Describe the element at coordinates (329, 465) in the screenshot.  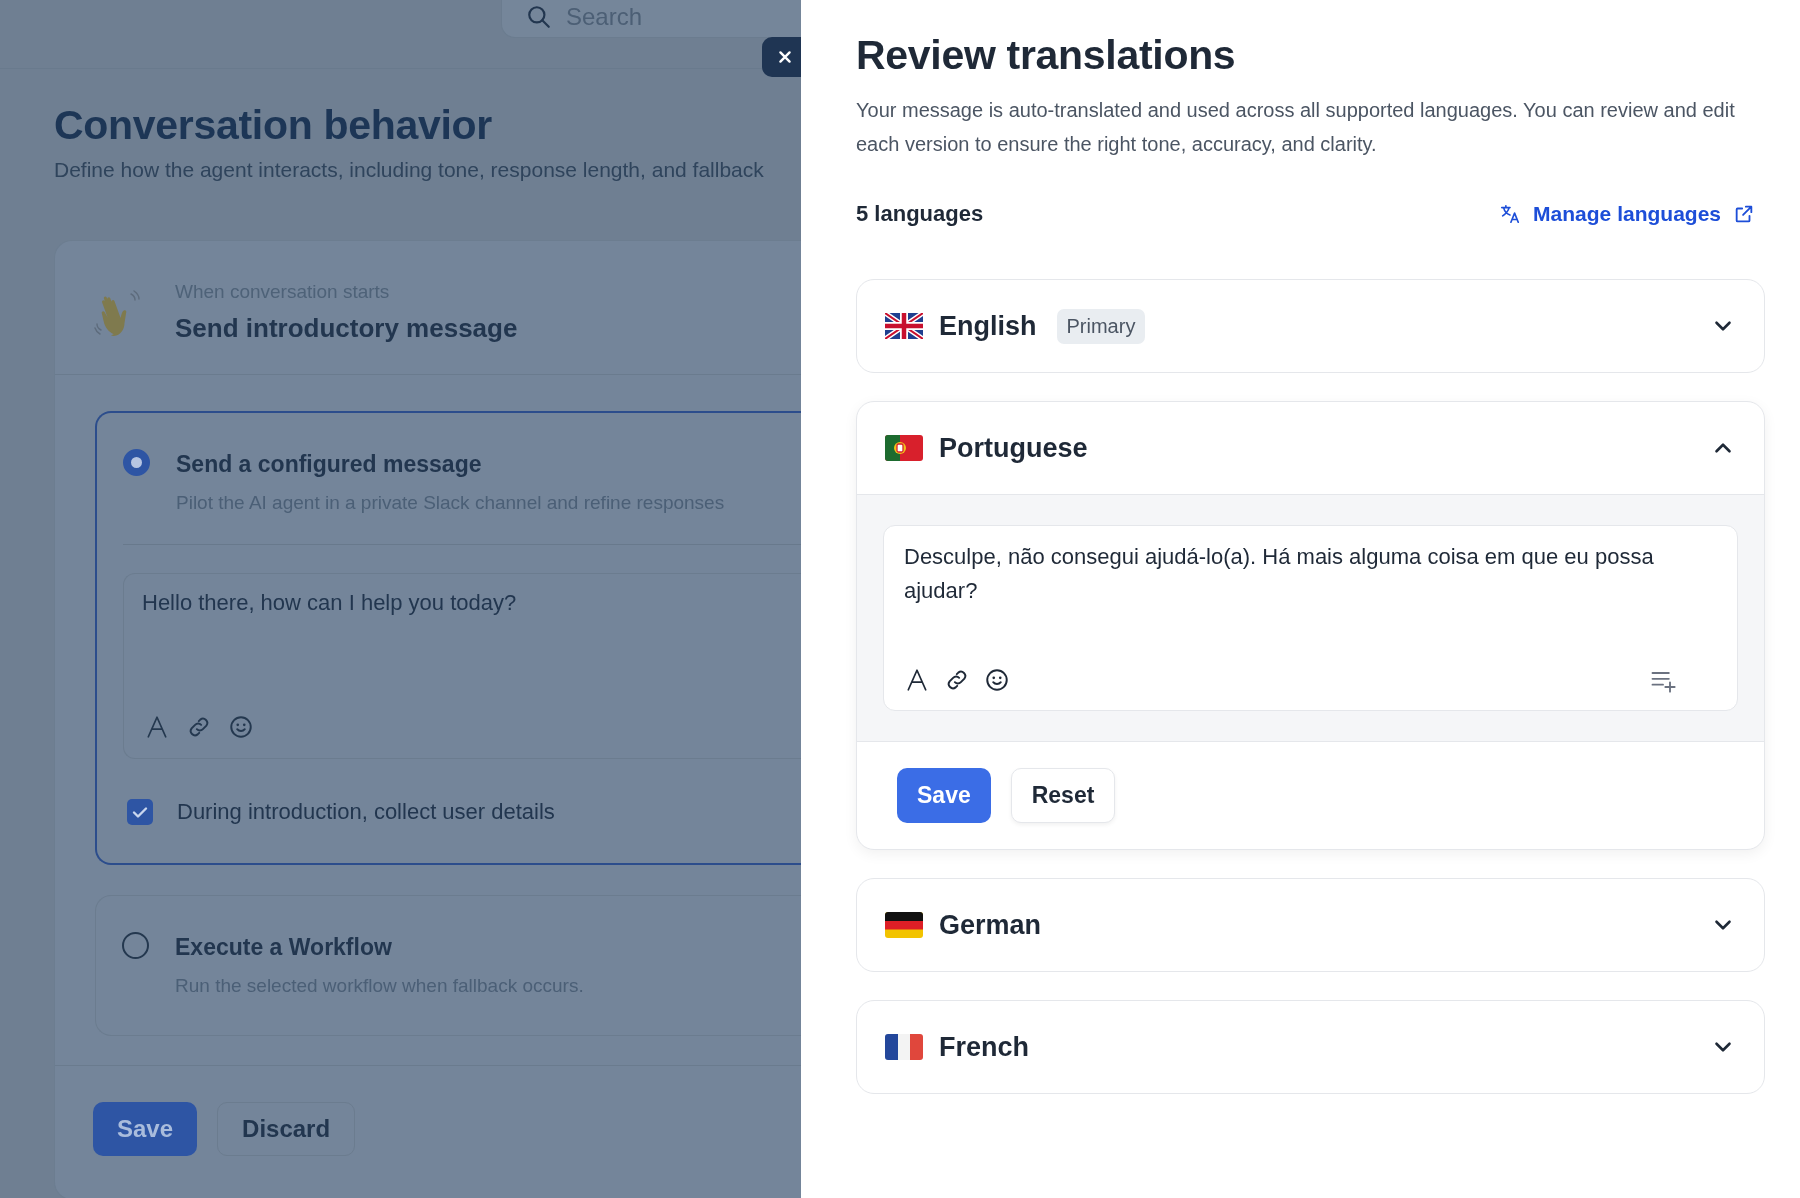
I see `option-title: Send a configured message` at that location.